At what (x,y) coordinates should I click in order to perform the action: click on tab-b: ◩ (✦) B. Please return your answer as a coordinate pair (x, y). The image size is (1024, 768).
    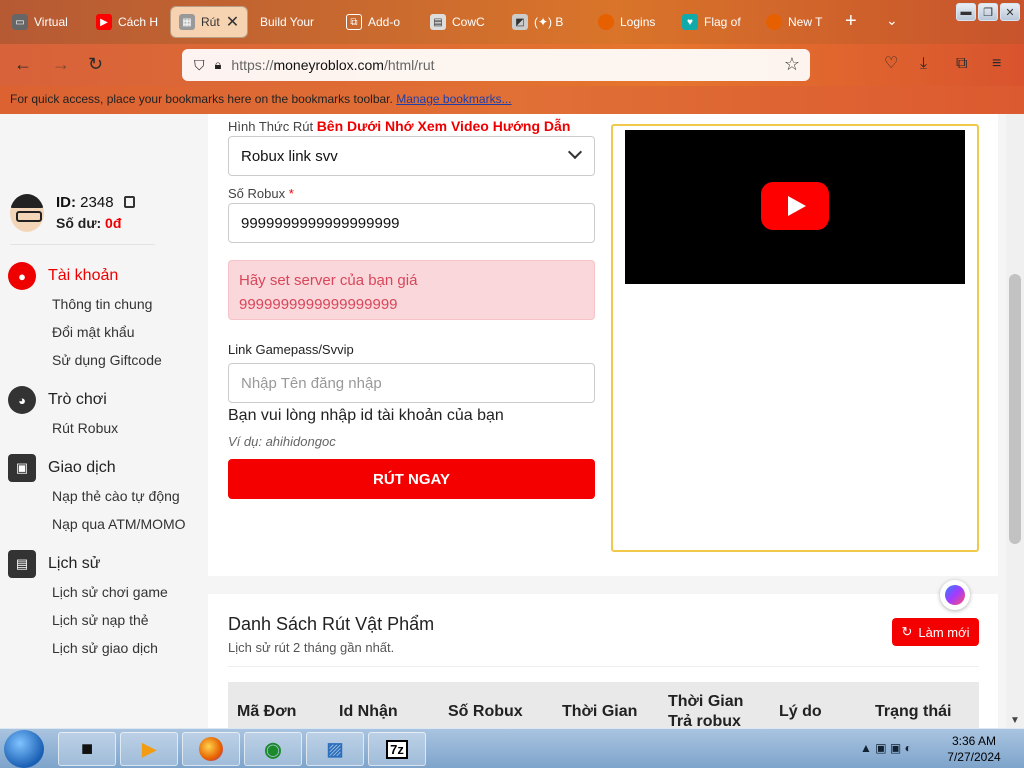
    Looking at the image, I should click on (546, 22).